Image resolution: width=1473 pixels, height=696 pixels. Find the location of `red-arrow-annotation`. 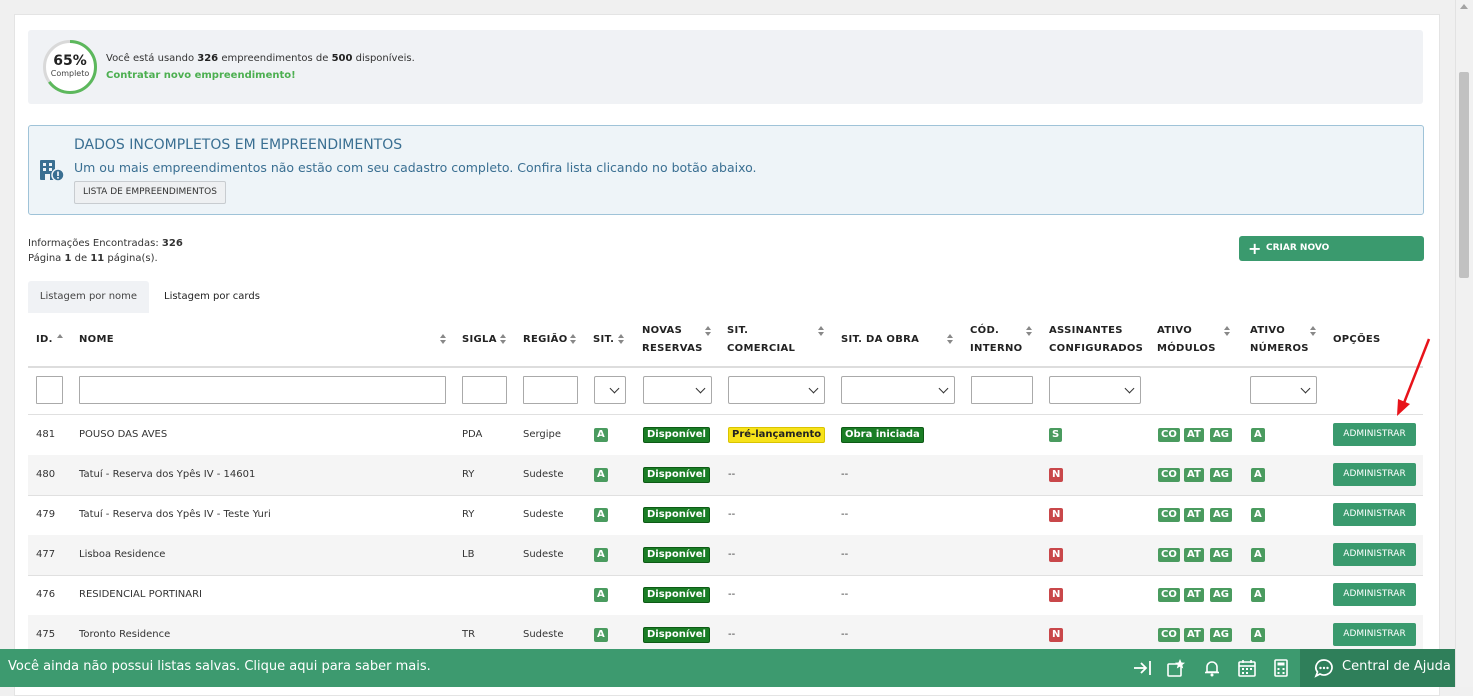

red-arrow-annotation is located at coordinates (1414, 377).